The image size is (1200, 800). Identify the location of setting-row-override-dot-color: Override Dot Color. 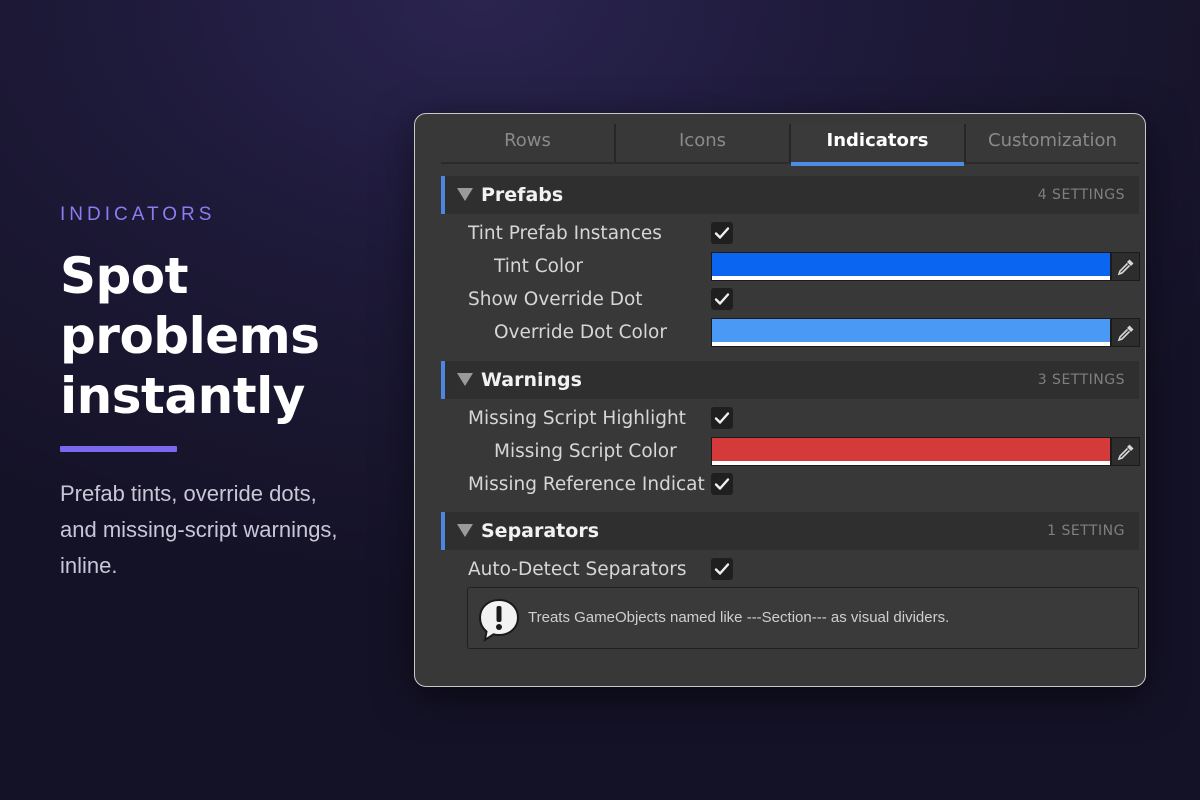
(813, 332).